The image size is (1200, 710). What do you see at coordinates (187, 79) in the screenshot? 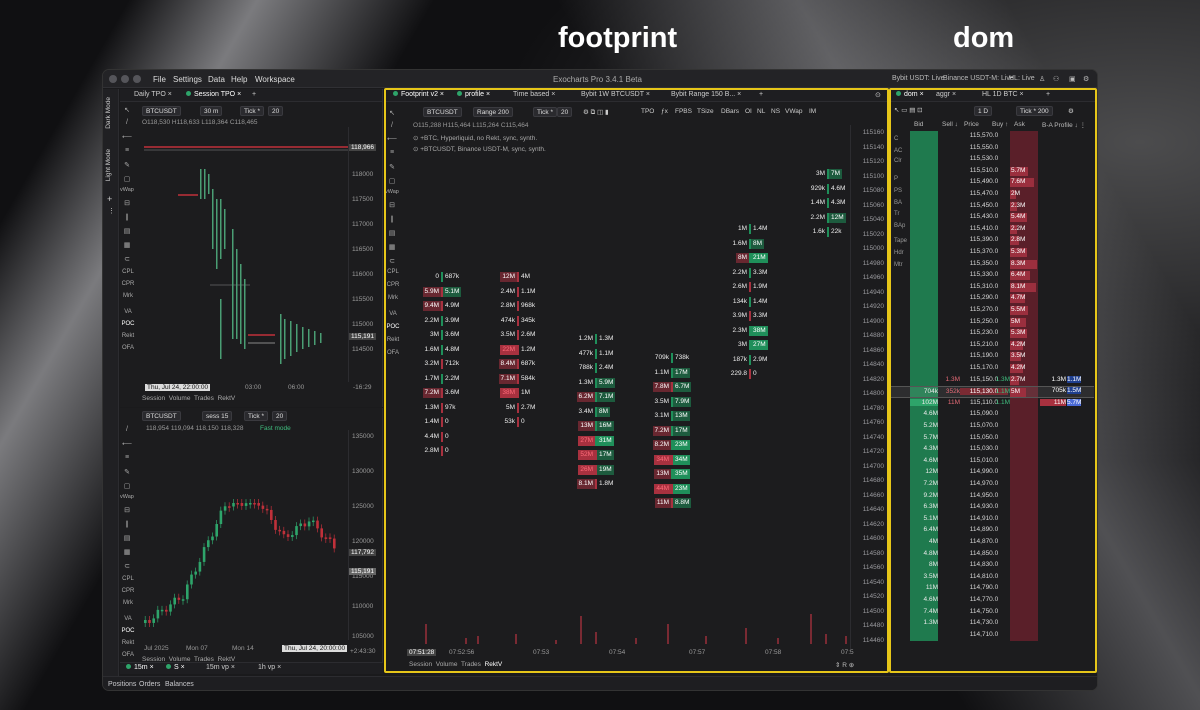
I see `menu-settings: Settings` at bounding box center [187, 79].